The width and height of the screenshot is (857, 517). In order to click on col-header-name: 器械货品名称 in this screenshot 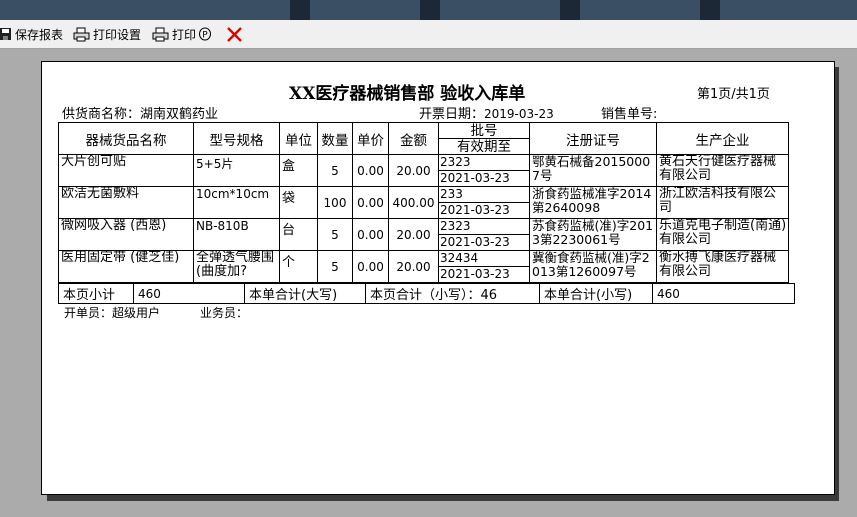, I will do `click(126, 138)`.